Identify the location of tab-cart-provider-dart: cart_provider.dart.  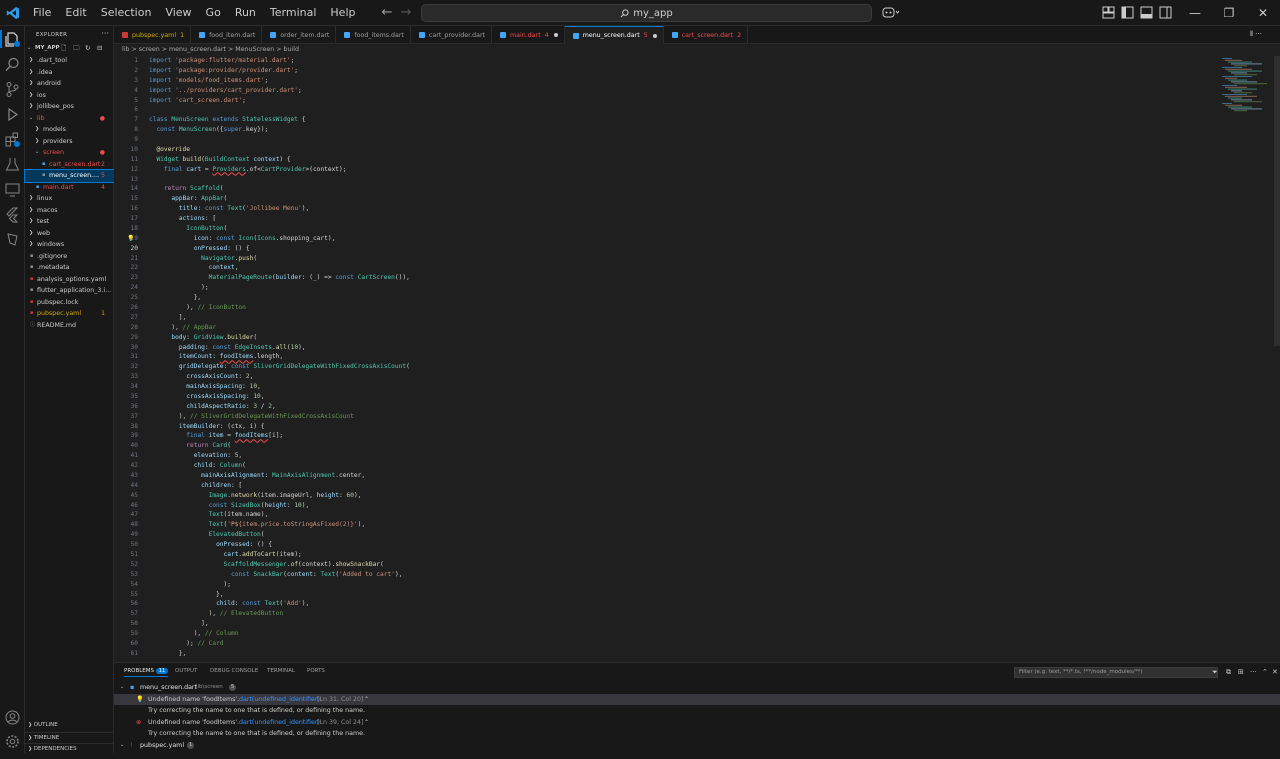
(452, 35).